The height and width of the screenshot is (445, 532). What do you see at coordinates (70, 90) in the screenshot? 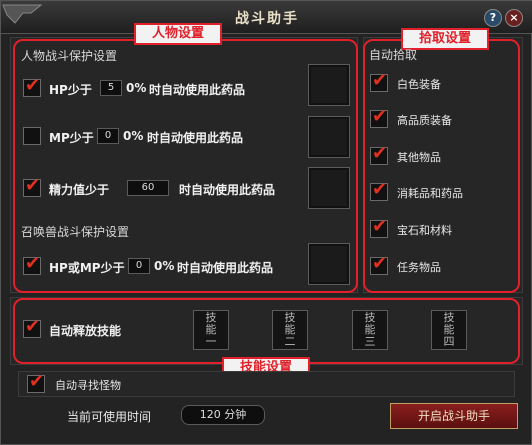
I see `hp-prefix: HP少于` at bounding box center [70, 90].